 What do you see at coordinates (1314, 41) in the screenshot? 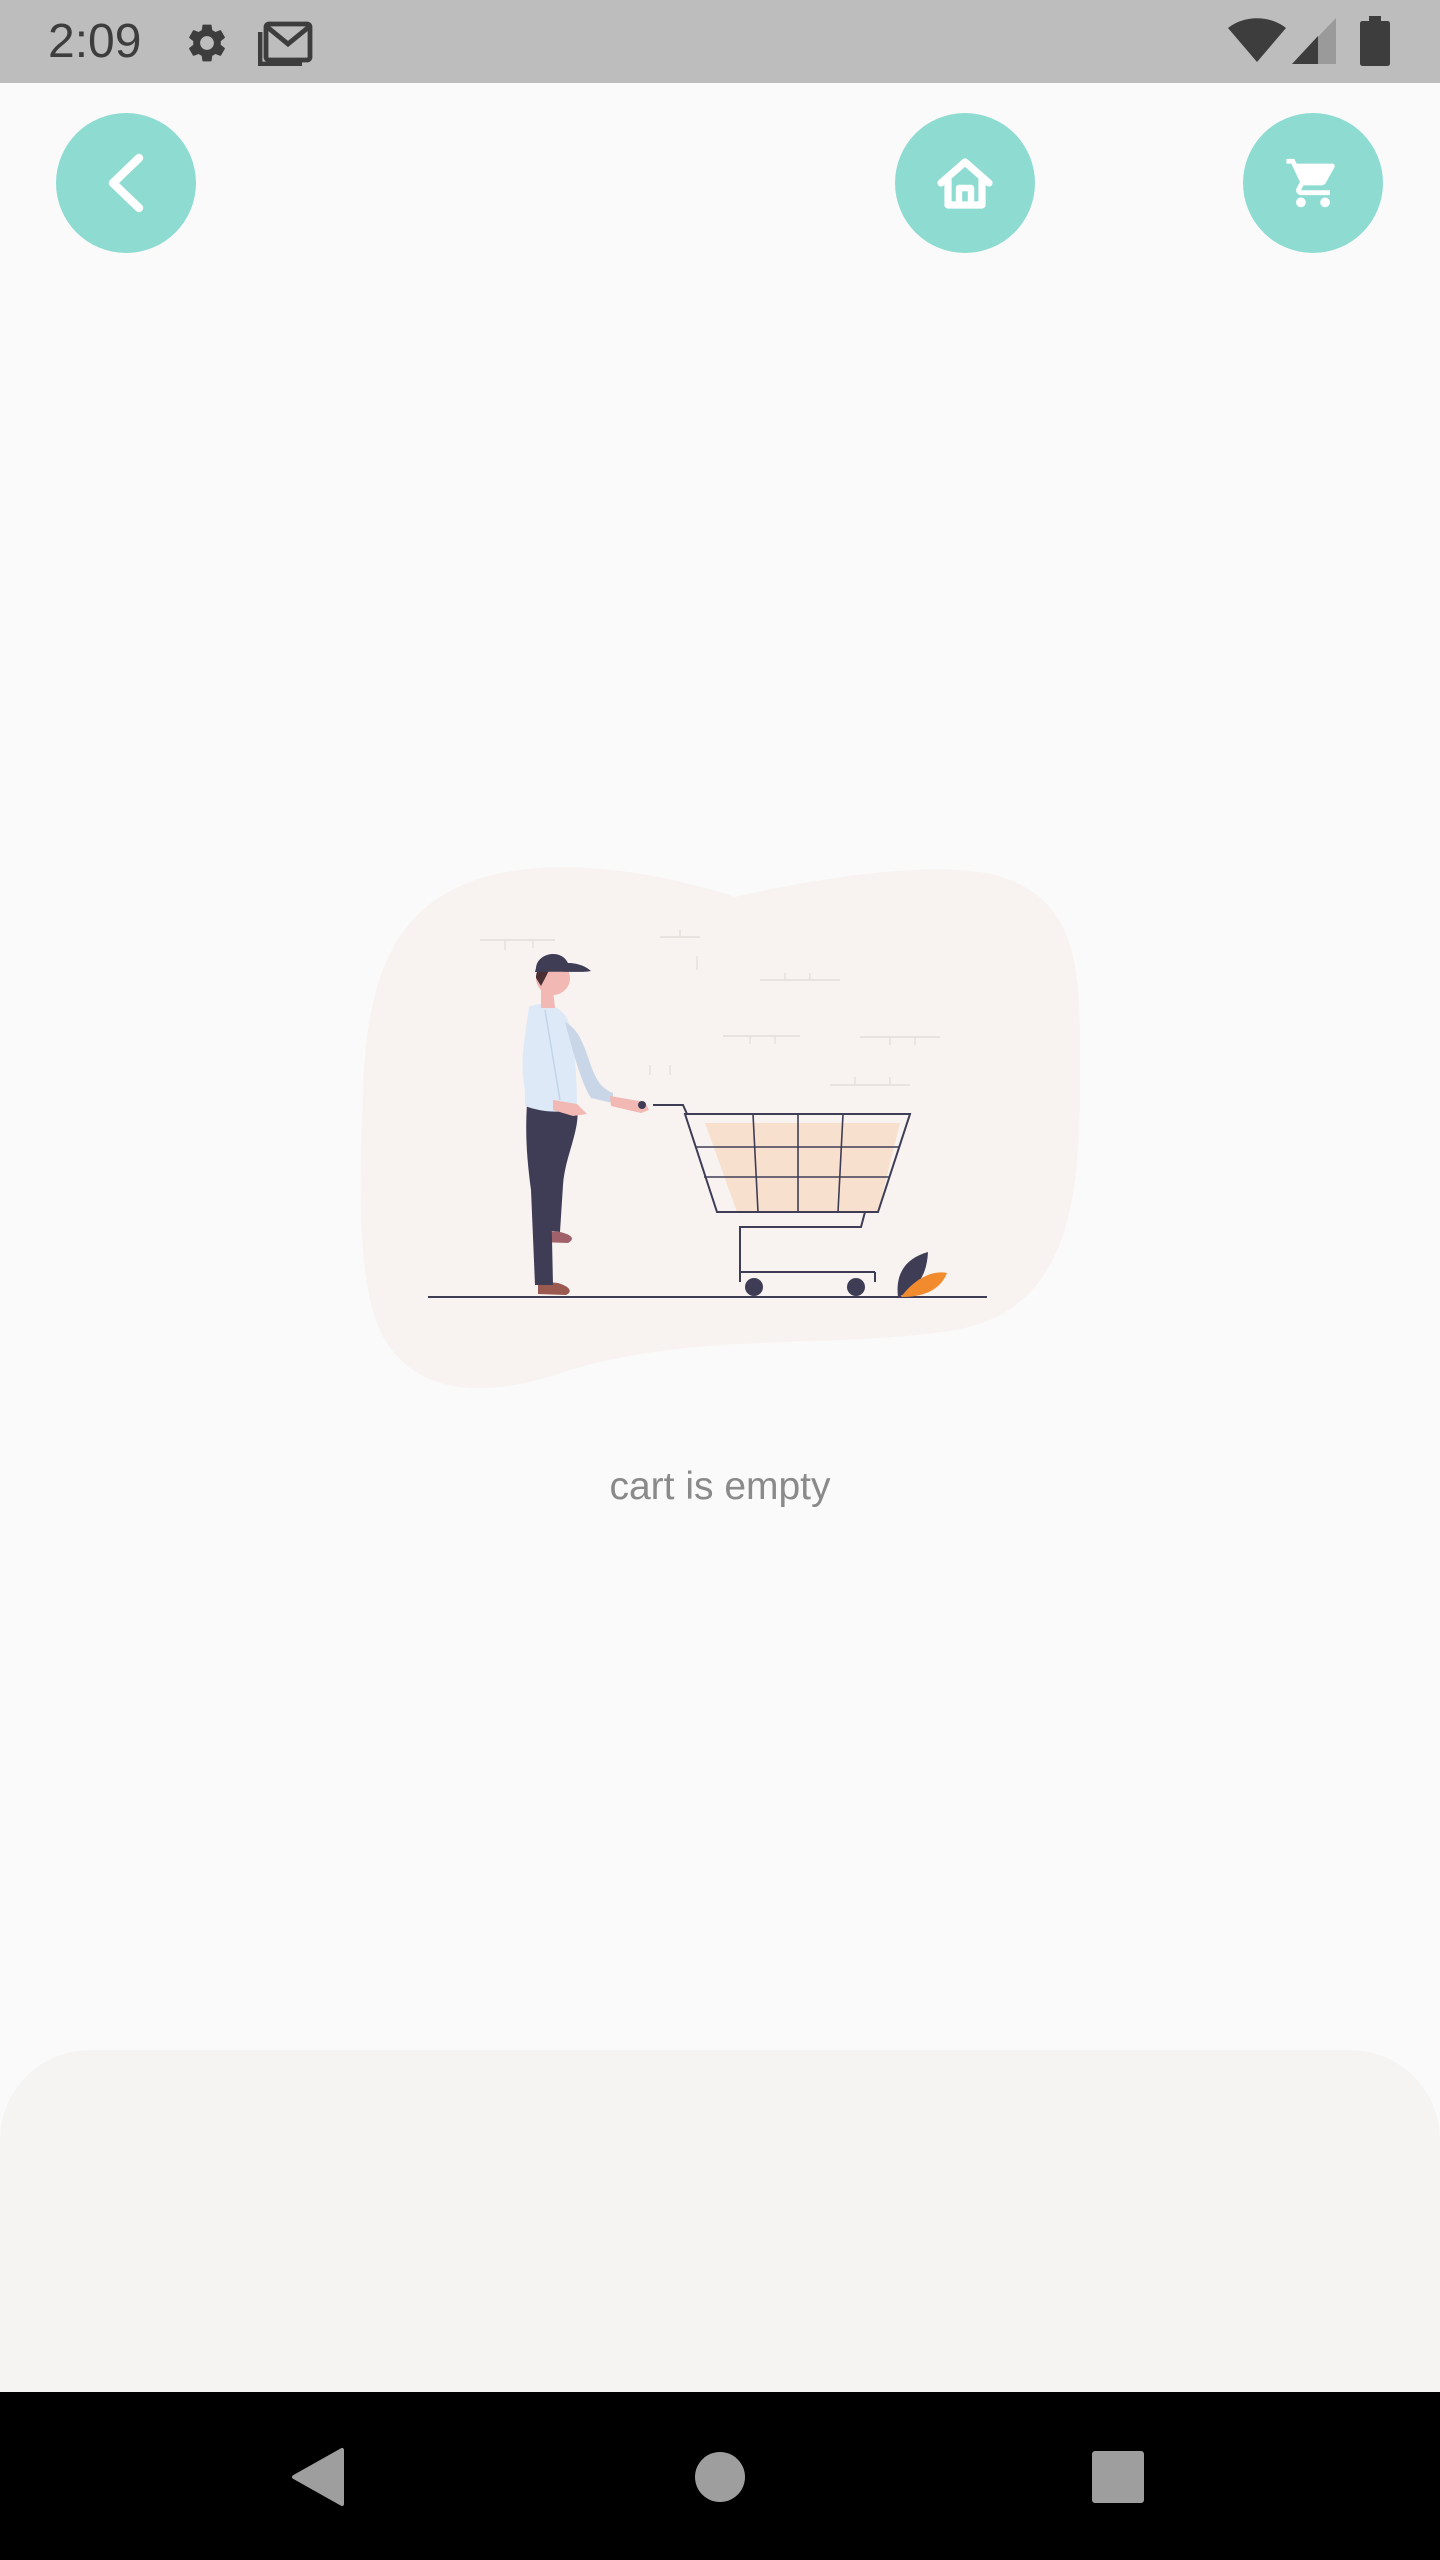
I see `signal-icon` at bounding box center [1314, 41].